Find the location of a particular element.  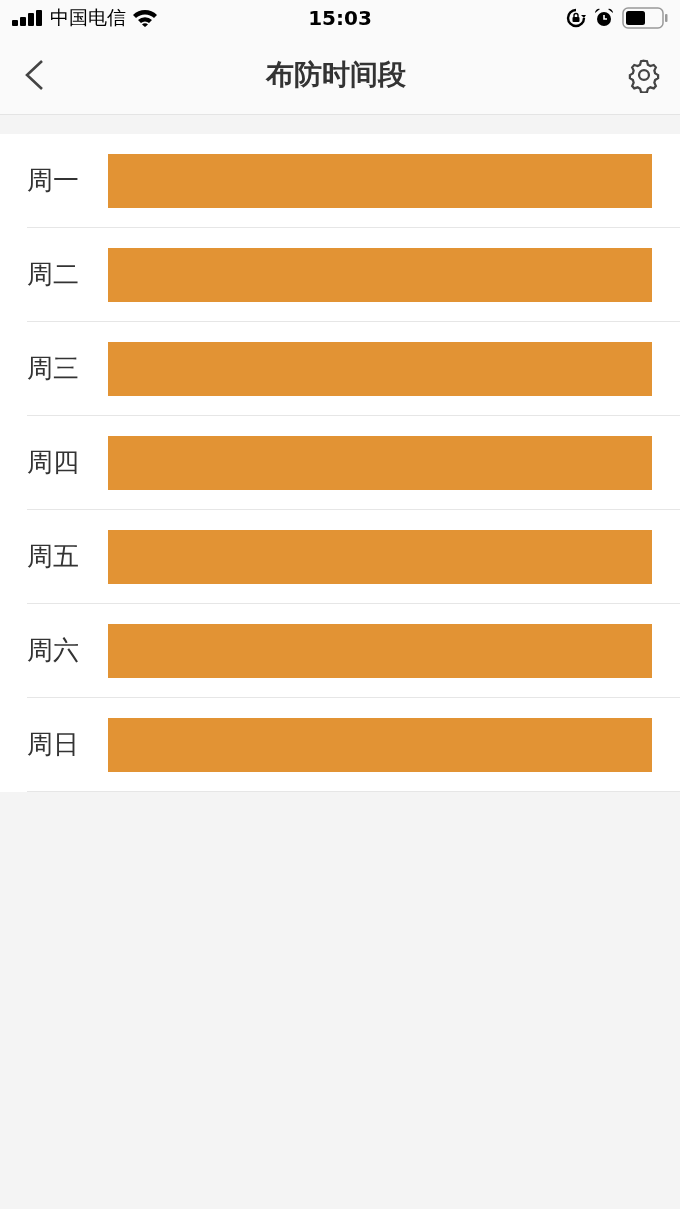

wifi-icon is located at coordinates (145, 18).